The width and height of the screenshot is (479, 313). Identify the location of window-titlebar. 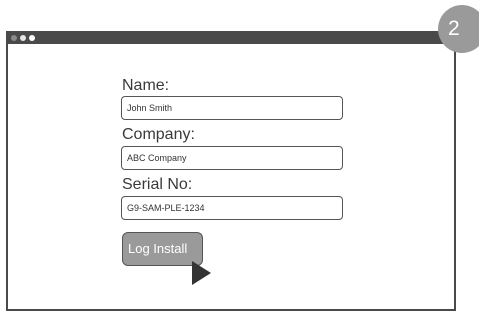
(231, 37).